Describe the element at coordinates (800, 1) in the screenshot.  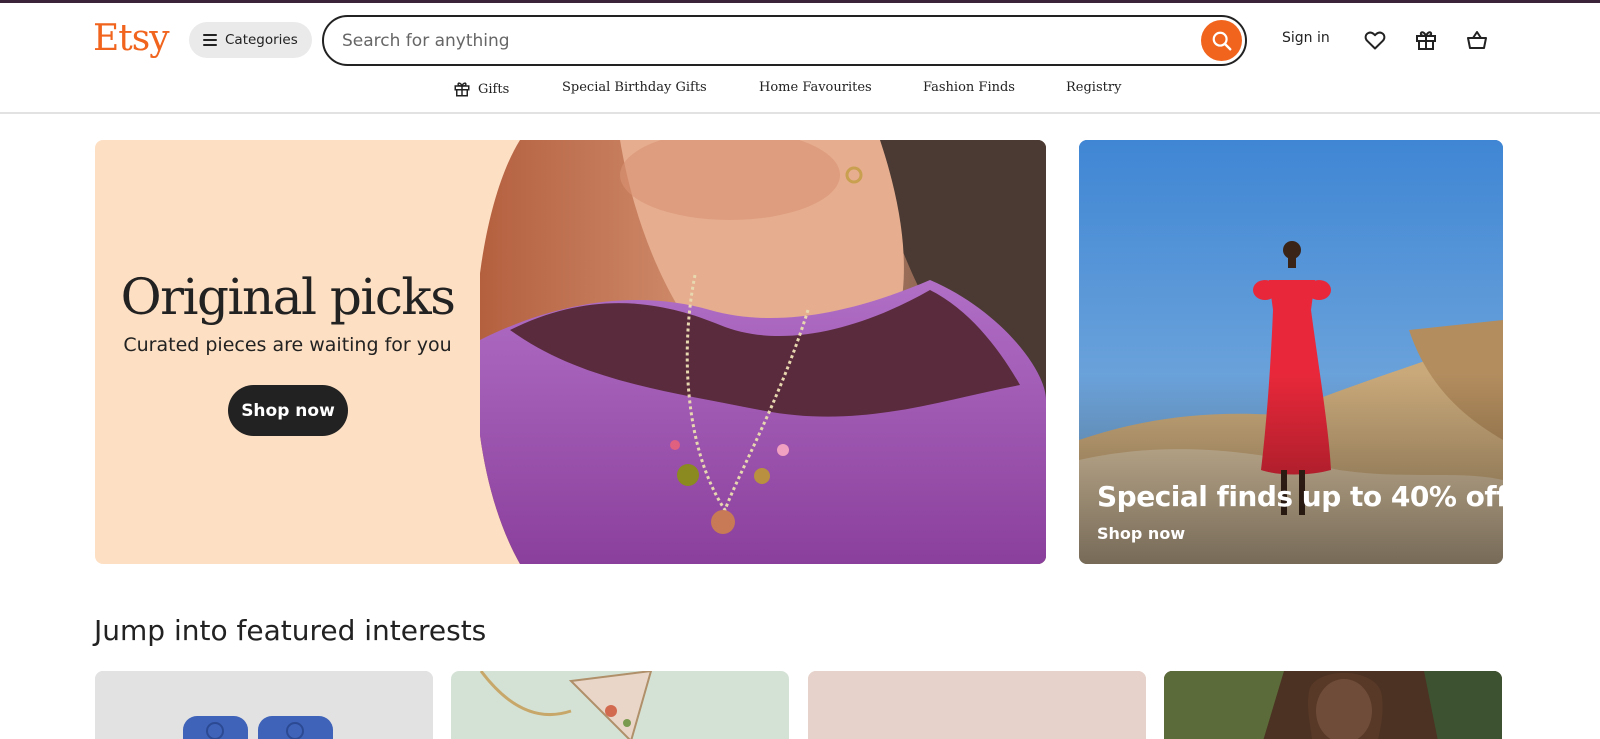
I see `top-accent-line` at that location.